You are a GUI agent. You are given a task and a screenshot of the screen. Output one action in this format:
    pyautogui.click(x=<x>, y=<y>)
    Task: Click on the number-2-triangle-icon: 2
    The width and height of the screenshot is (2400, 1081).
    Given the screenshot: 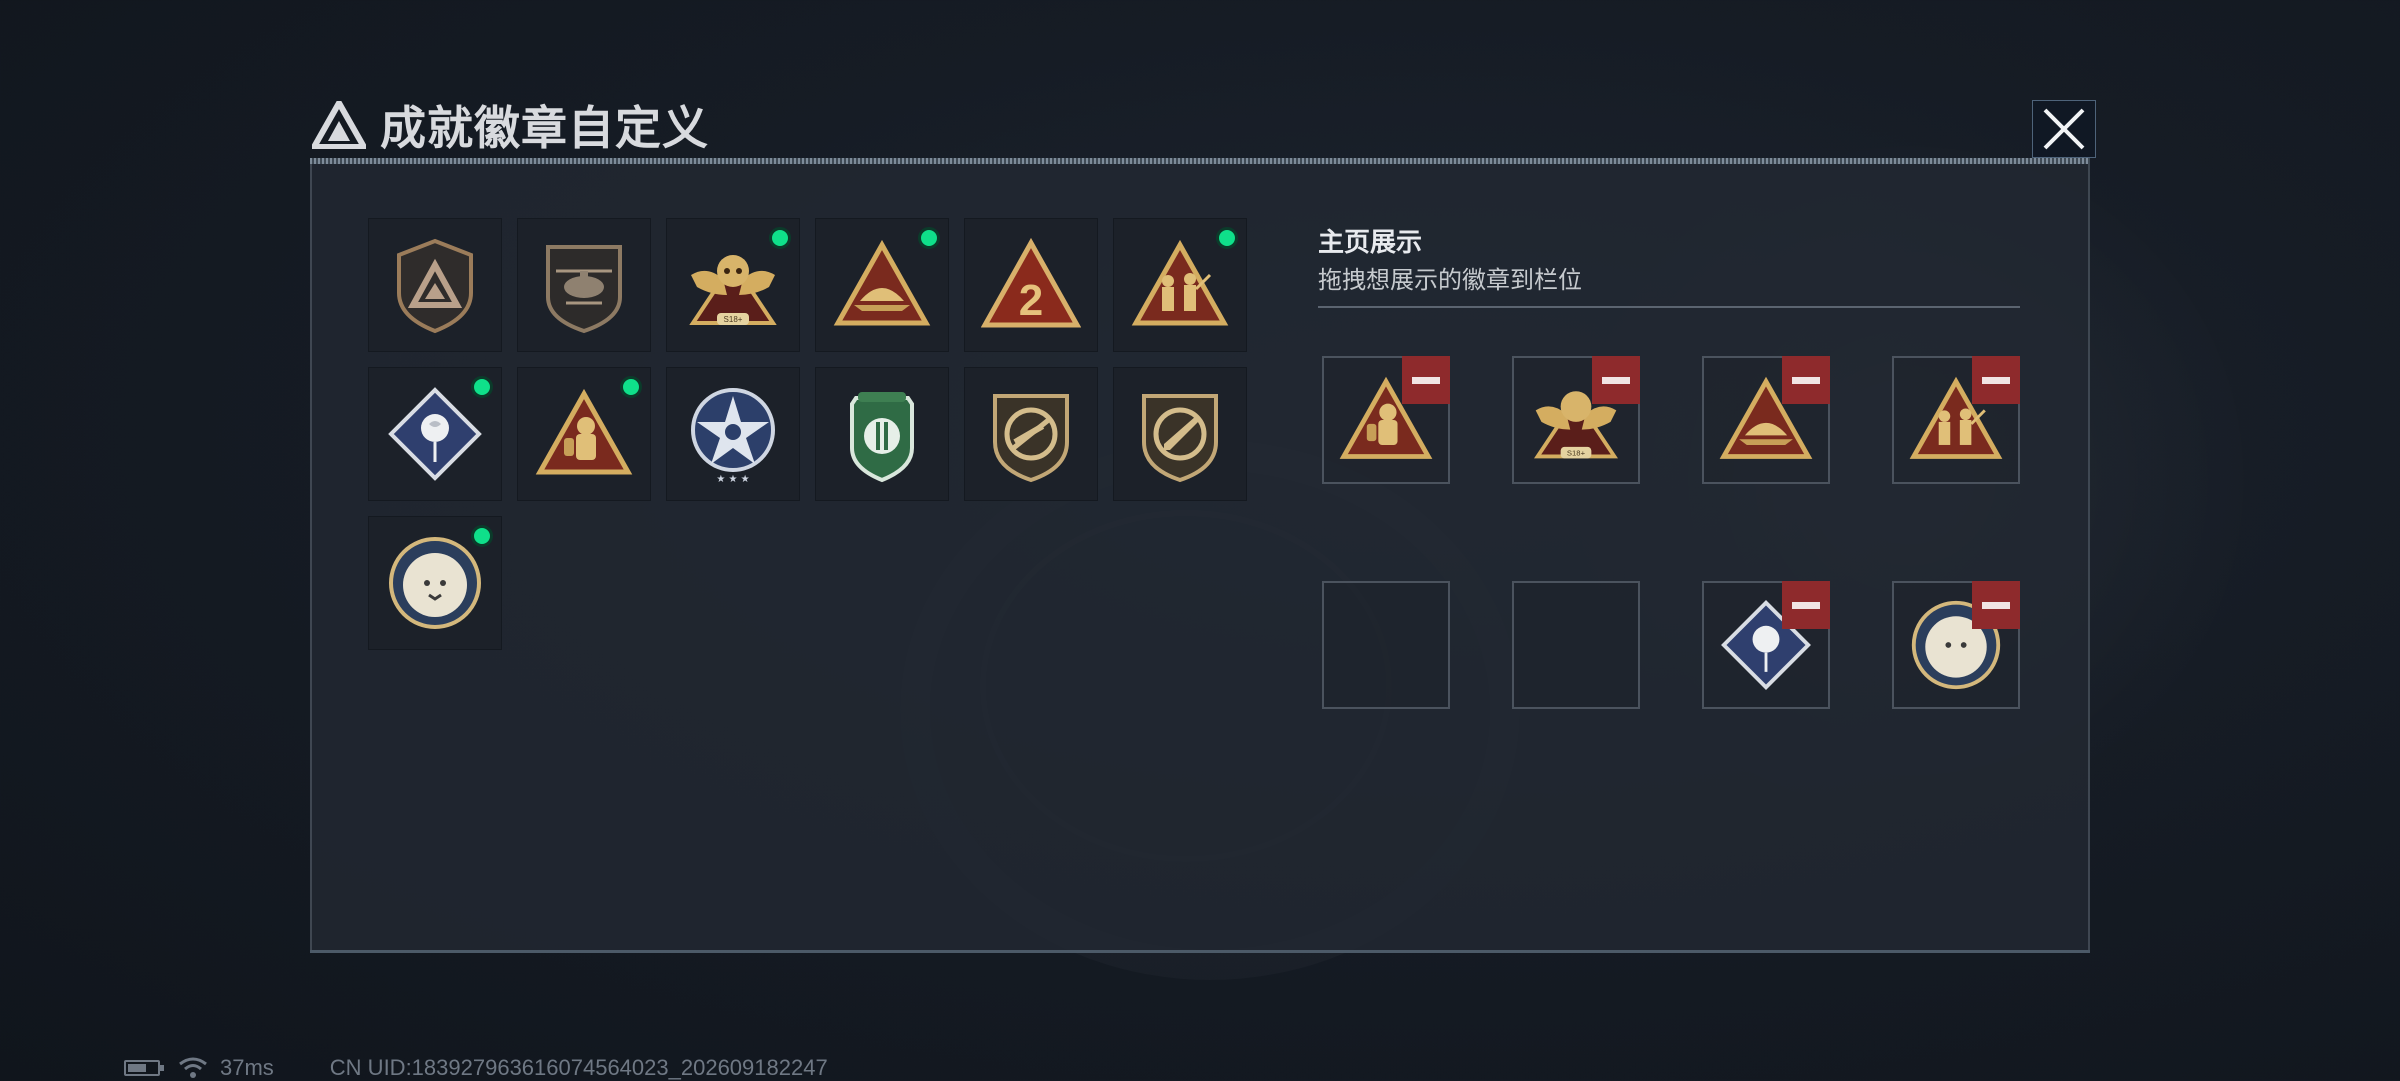 What is the action you would take?
    pyautogui.click(x=1031, y=282)
    